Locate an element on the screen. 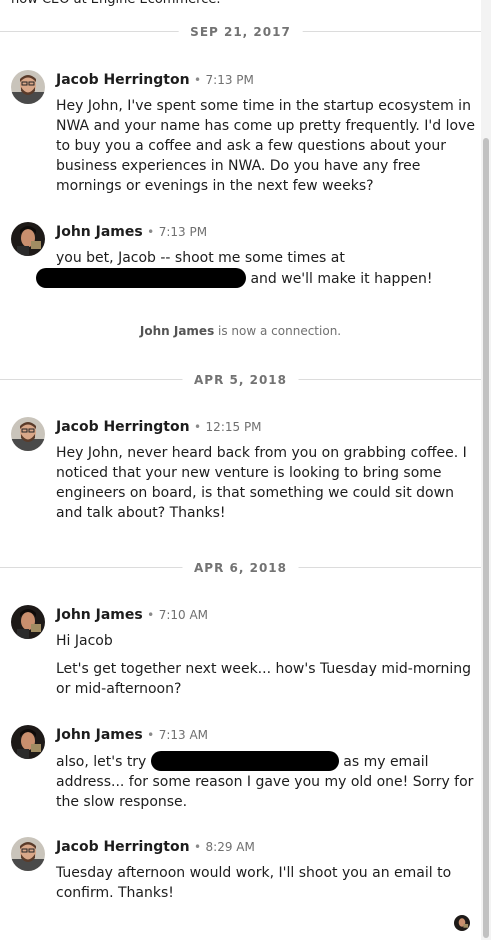 The height and width of the screenshot is (940, 491). date-separator: SEP 21, 2017 is located at coordinates (240, 32).